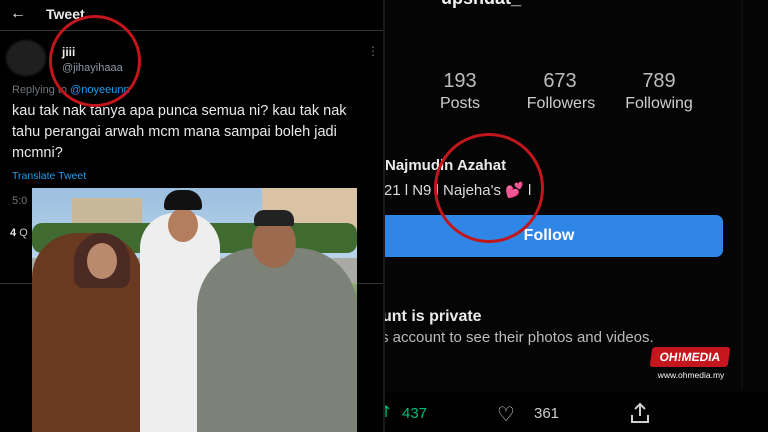 This screenshot has width=768, height=432. Describe the element at coordinates (554, 236) in the screenshot. I see `follow-button: Follow` at that location.